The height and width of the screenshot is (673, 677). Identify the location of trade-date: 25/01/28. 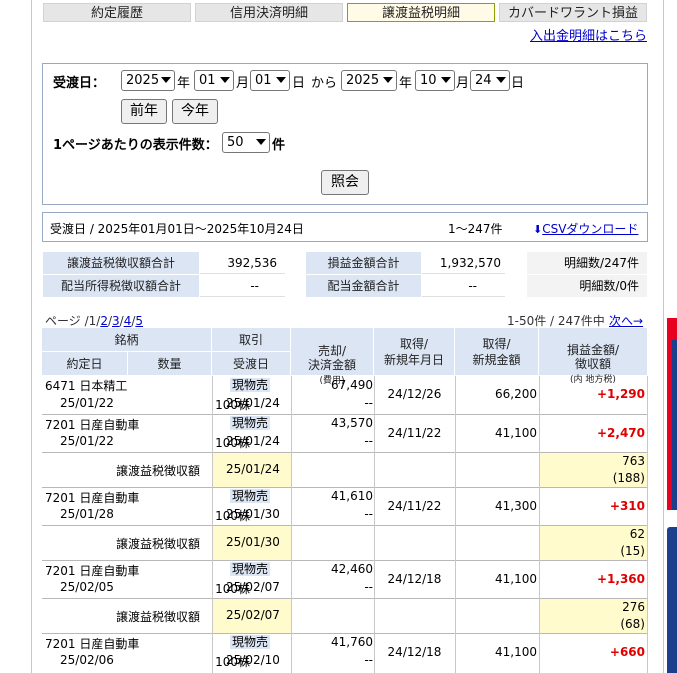
(87, 514).